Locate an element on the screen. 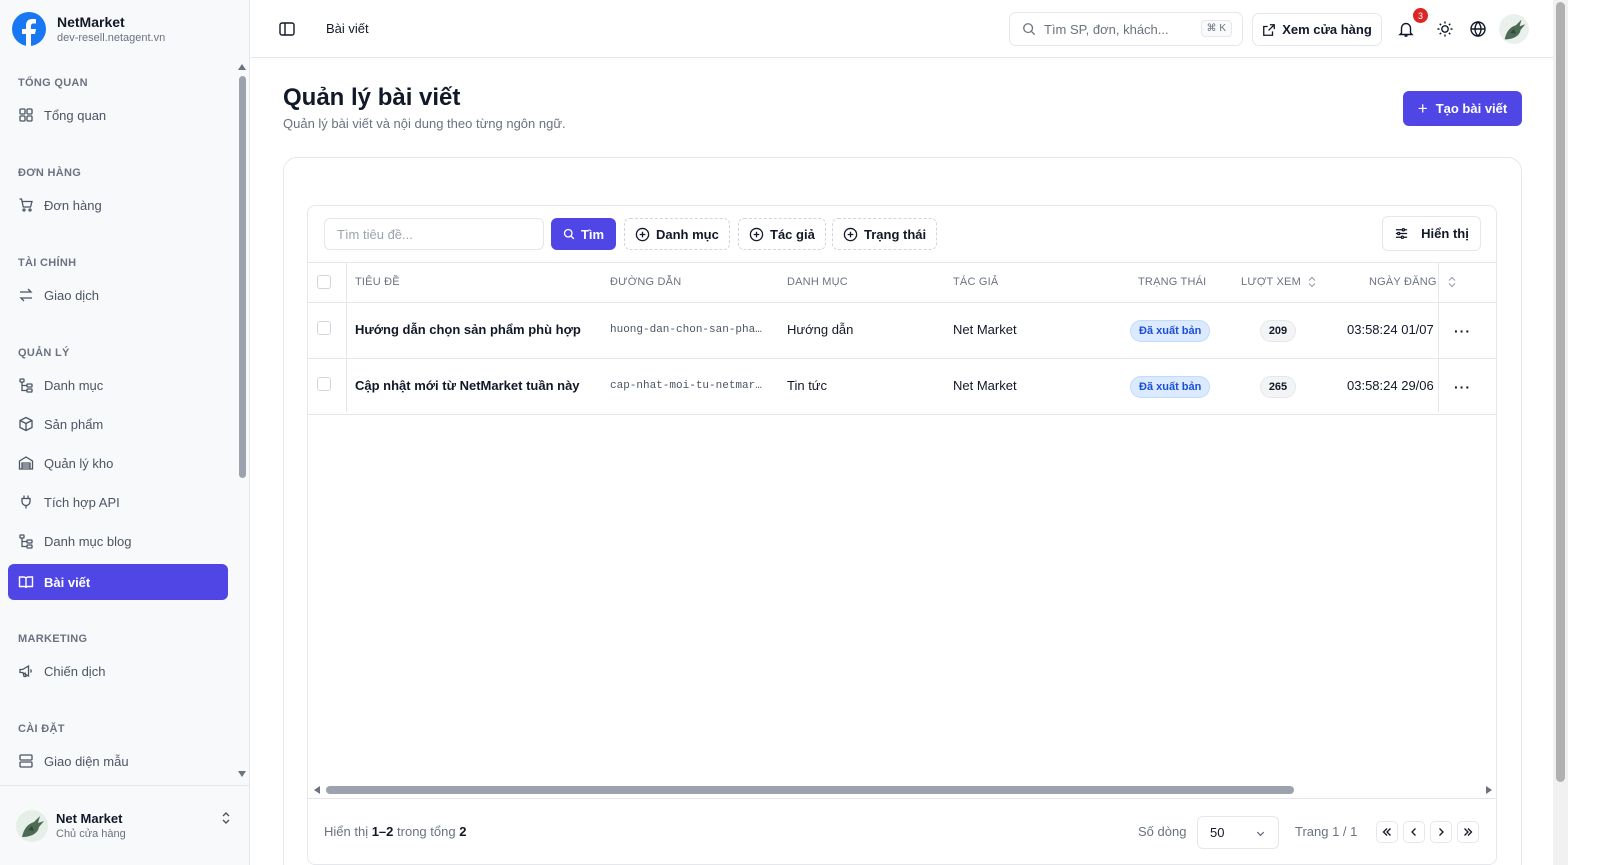 This screenshot has height=865, width=1600. column-header-title: TIÊU ĐỀ is located at coordinates (377, 282).